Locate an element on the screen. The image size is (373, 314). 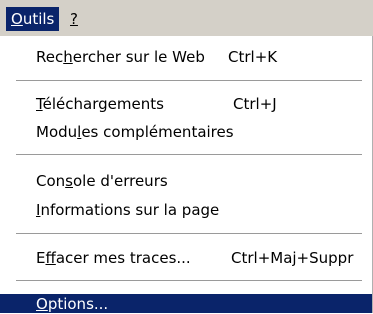
menu-item-error-console: Console d'erreurs is located at coordinates (186, 181).